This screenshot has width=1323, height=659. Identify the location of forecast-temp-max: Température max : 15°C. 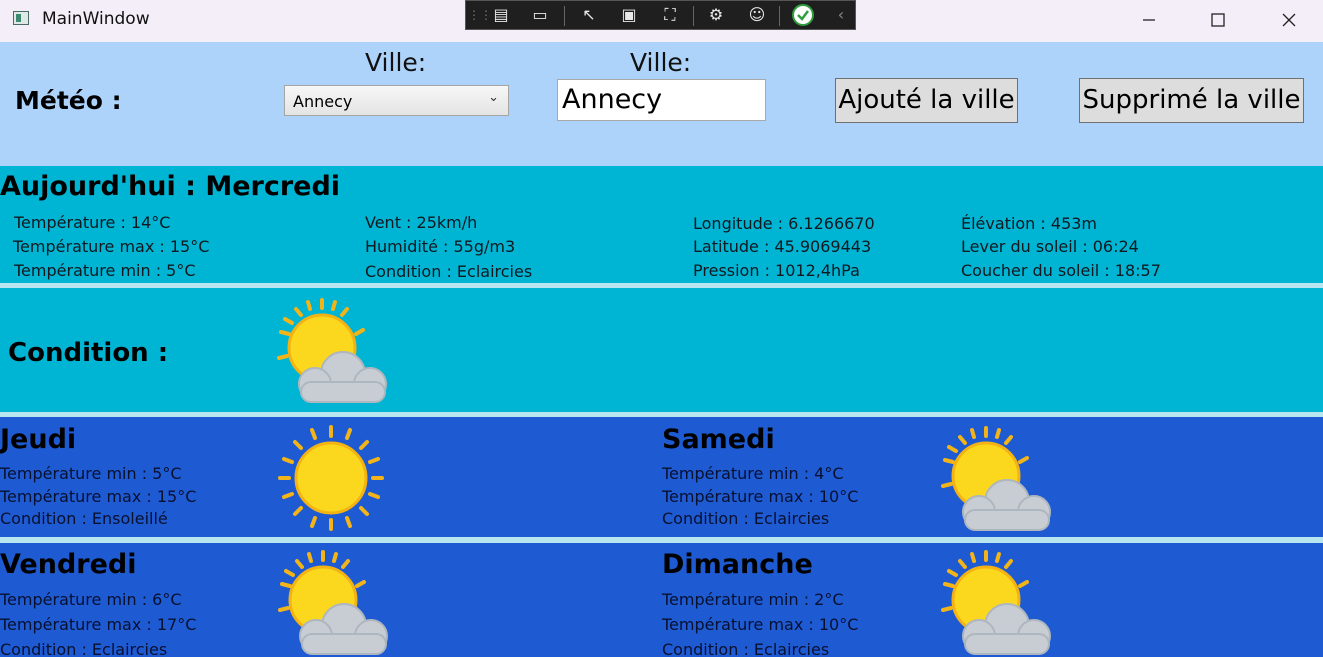
(98, 496).